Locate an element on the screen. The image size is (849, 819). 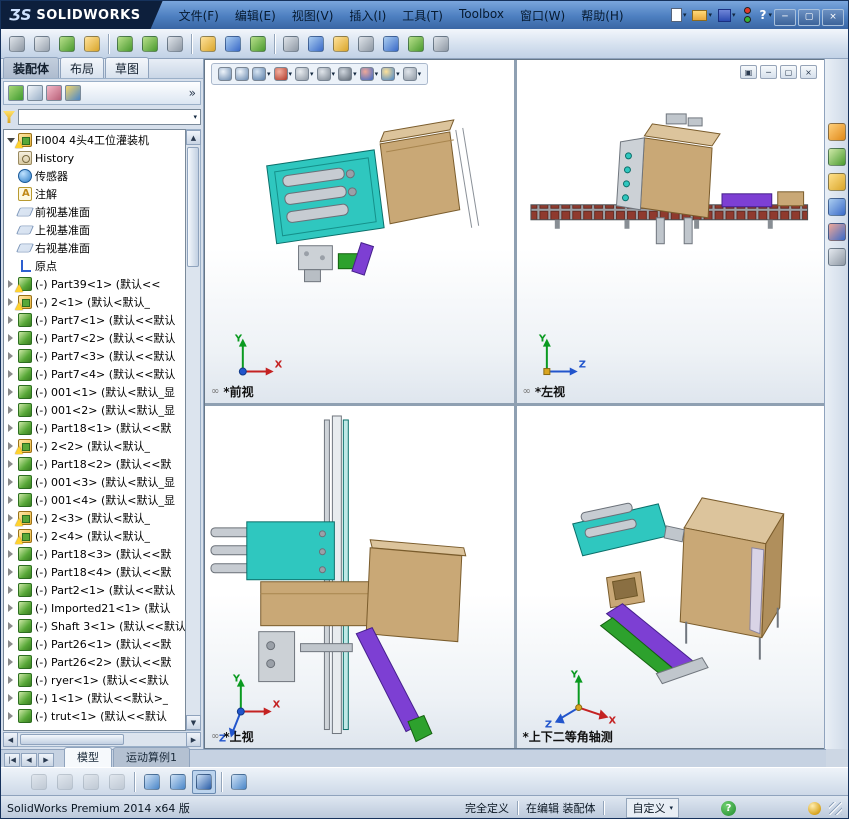
solidworks-resources-tab is located at coordinates (836, 132).